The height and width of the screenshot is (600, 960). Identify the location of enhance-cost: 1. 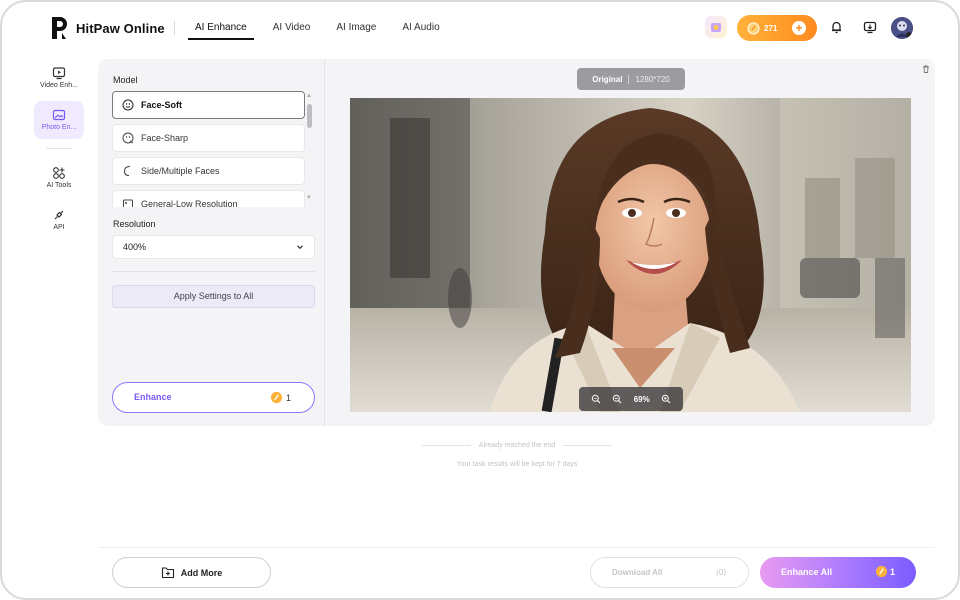
(280, 397).